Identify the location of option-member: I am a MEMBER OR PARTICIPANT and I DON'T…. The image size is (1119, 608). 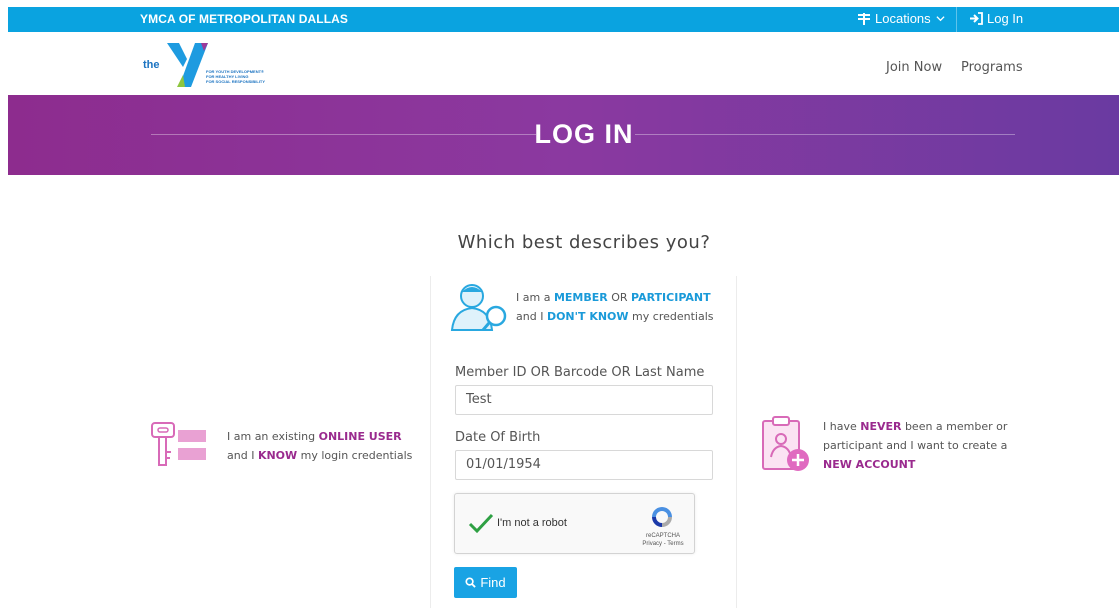
(585, 306).